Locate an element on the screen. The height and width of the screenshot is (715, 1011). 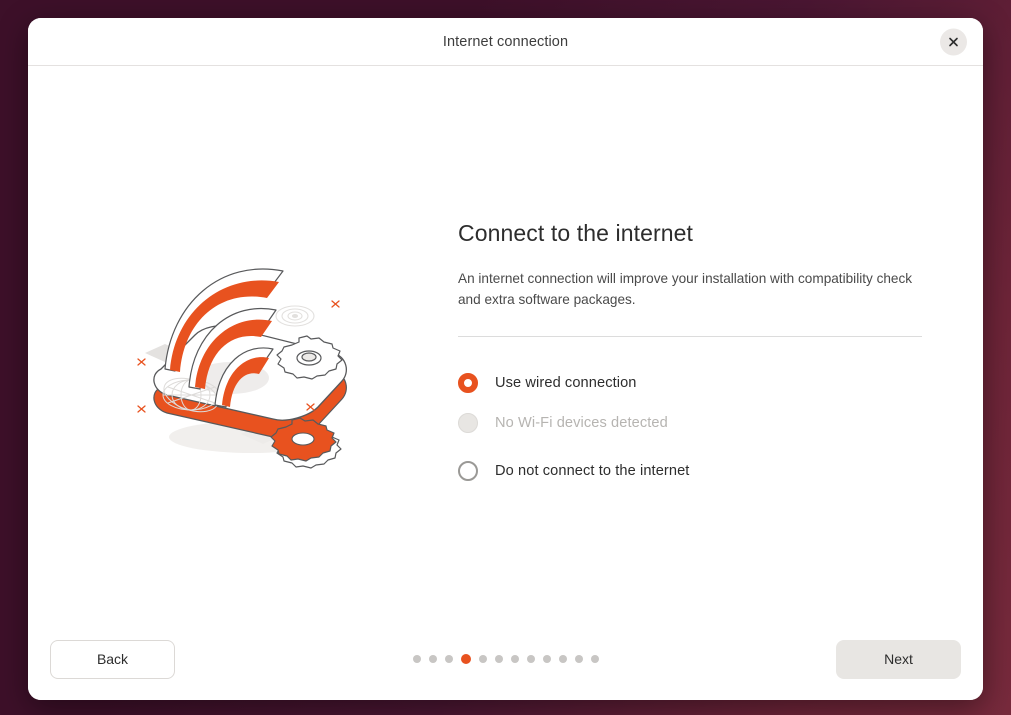
page-indicator is located at coordinates (505, 659).